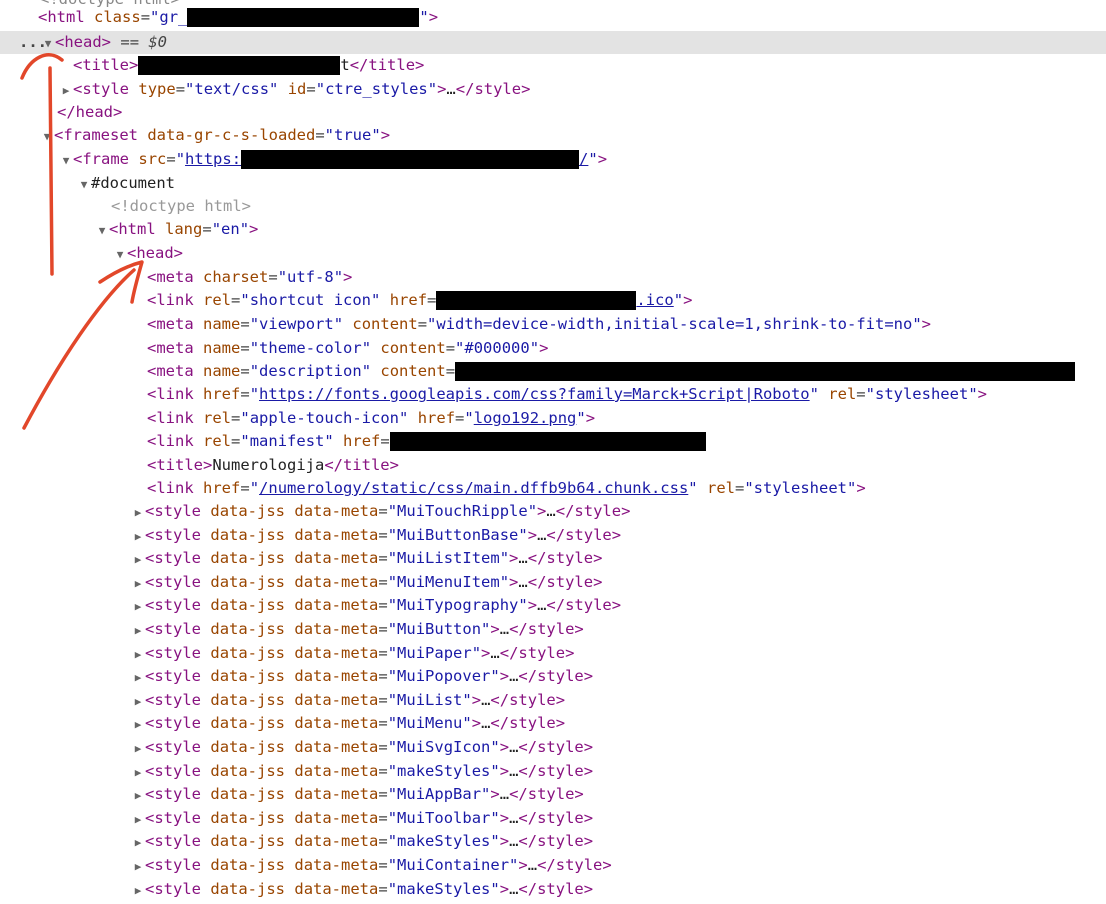  Describe the element at coordinates (448, 581) in the screenshot. I see `data-meta-value: MuiMenuItem` at that location.